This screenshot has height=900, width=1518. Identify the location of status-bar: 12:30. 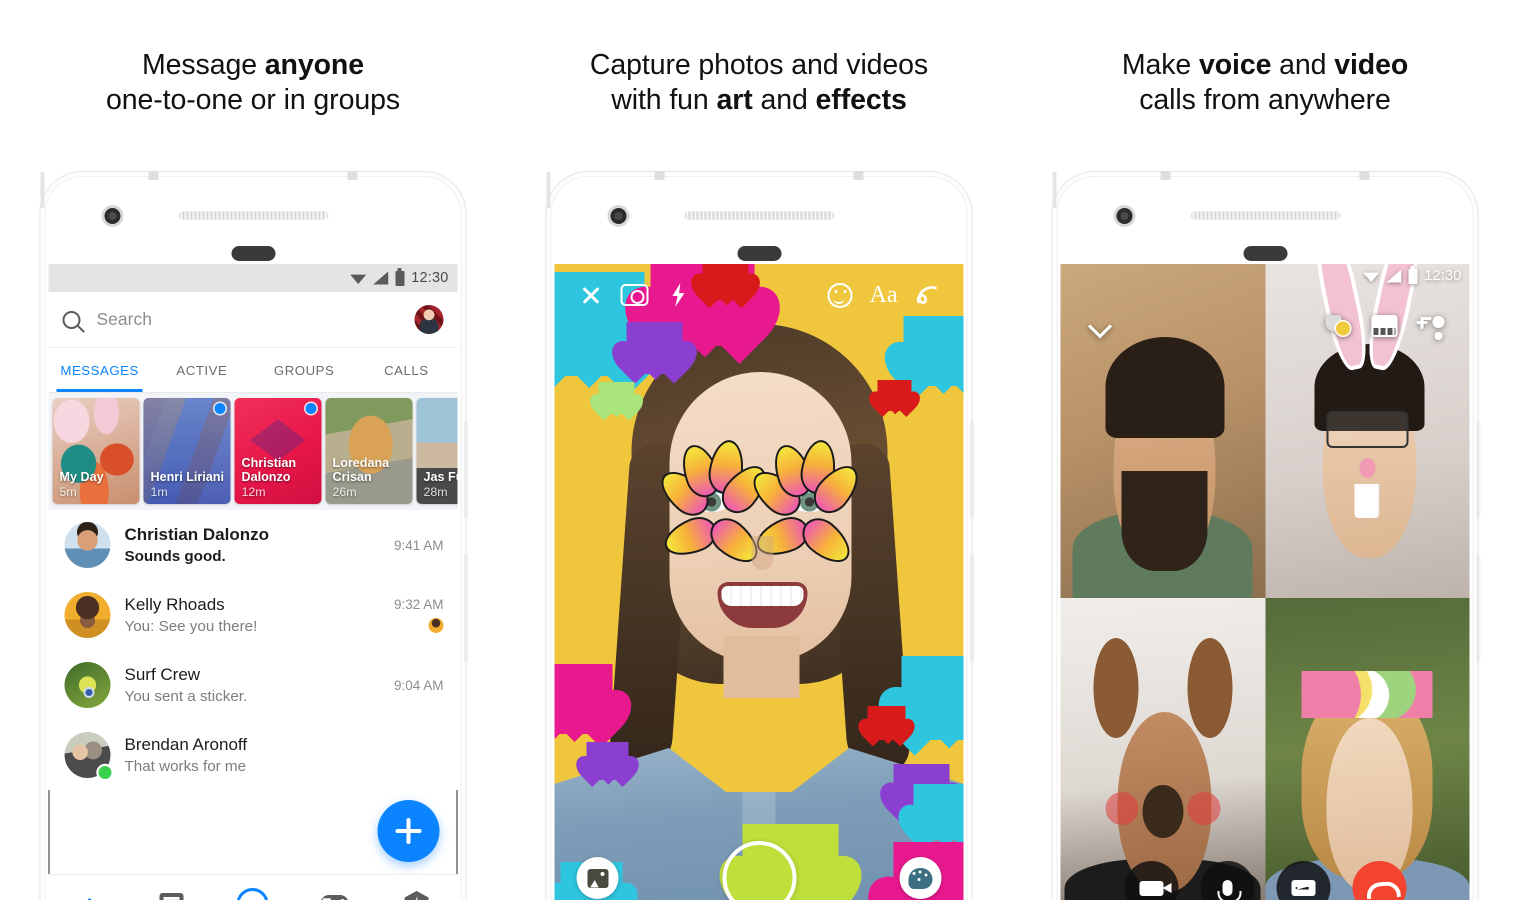
(253, 278).